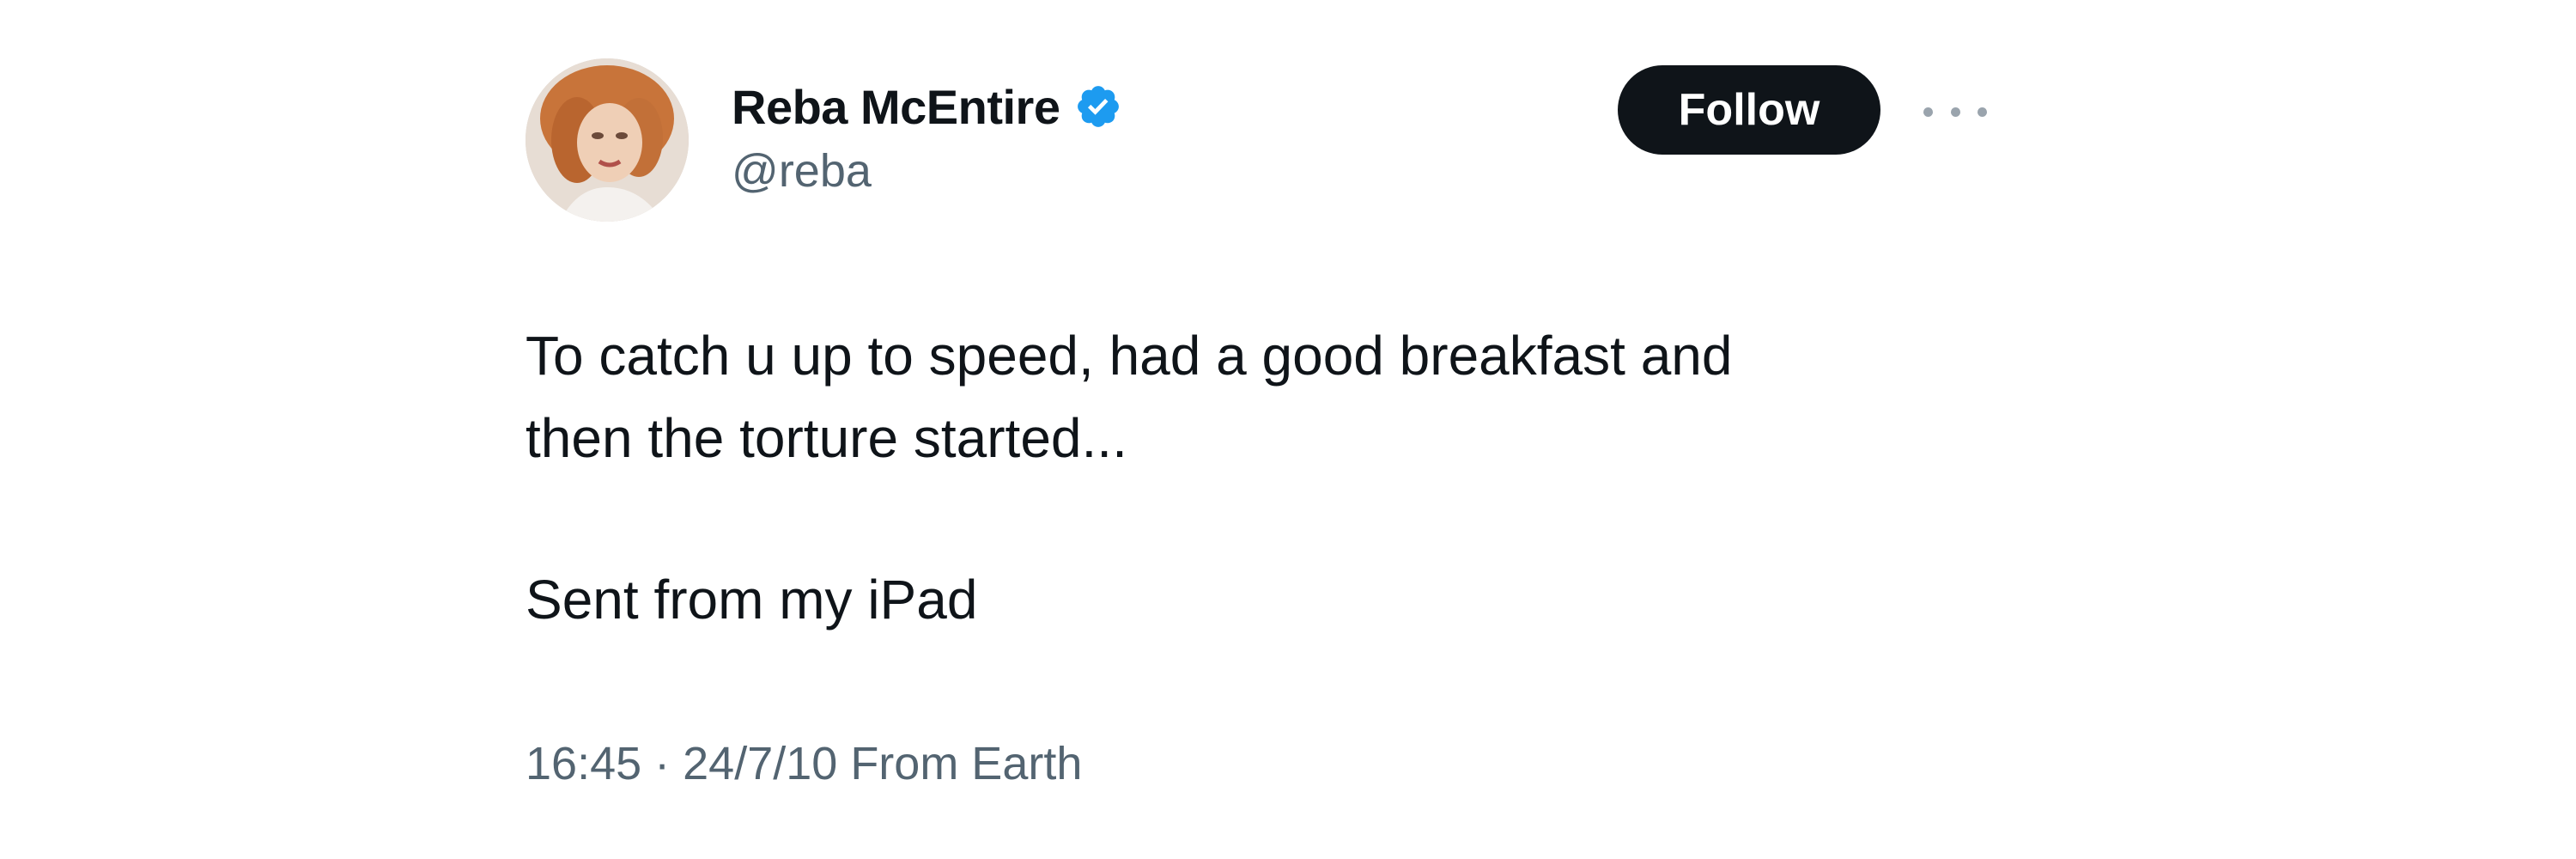 This screenshot has height=859, width=2576. I want to click on user-info: Reba McEntire @reba, so click(927, 137).